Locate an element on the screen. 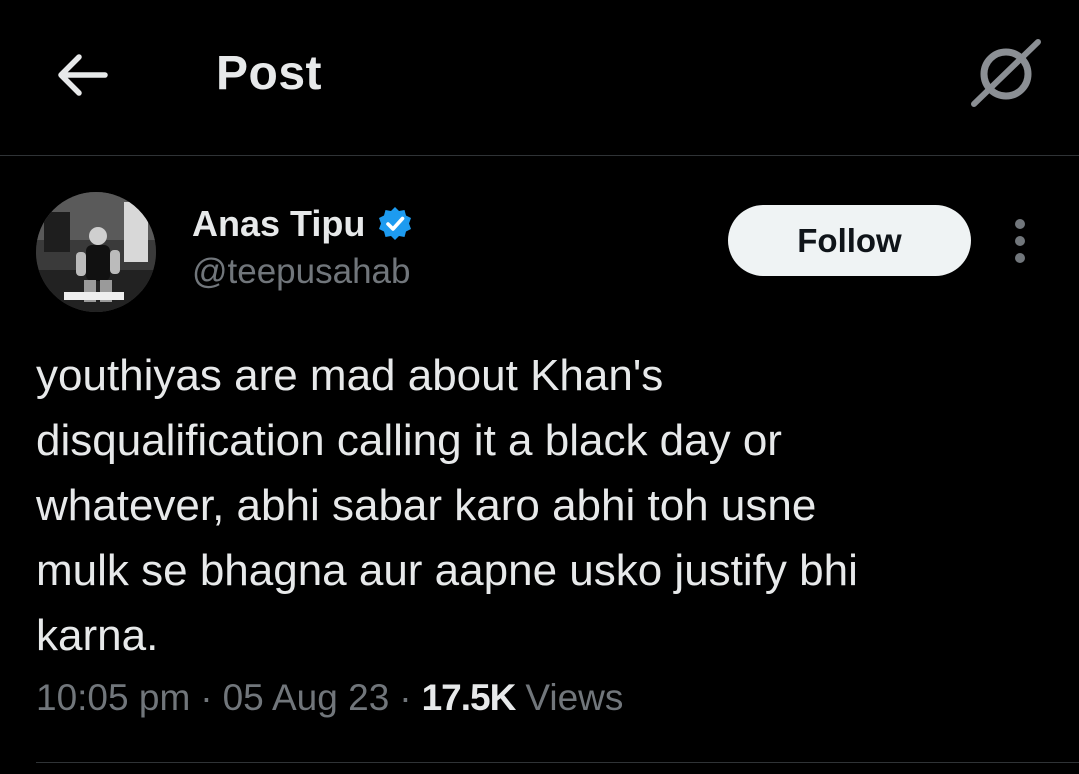 The width and height of the screenshot is (1079, 774). tweet-time: 10:05 pm is located at coordinates (113, 698).